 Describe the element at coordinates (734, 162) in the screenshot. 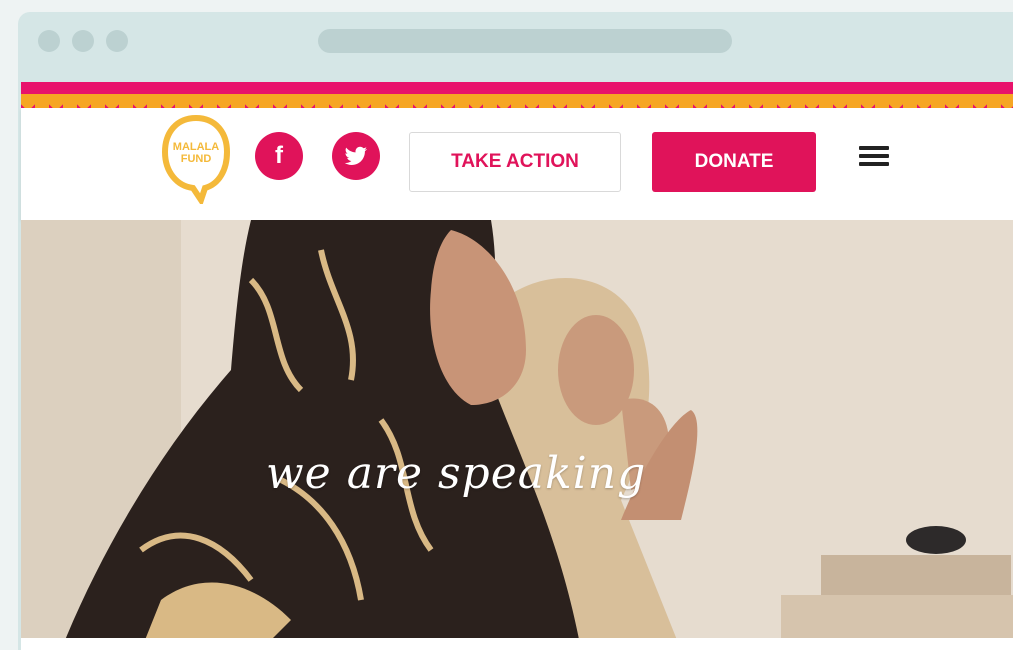

I see `donate-button: DONATE` at that location.